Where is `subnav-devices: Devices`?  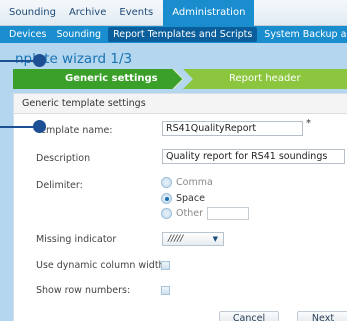 subnav-devices: Devices is located at coordinates (27, 34).